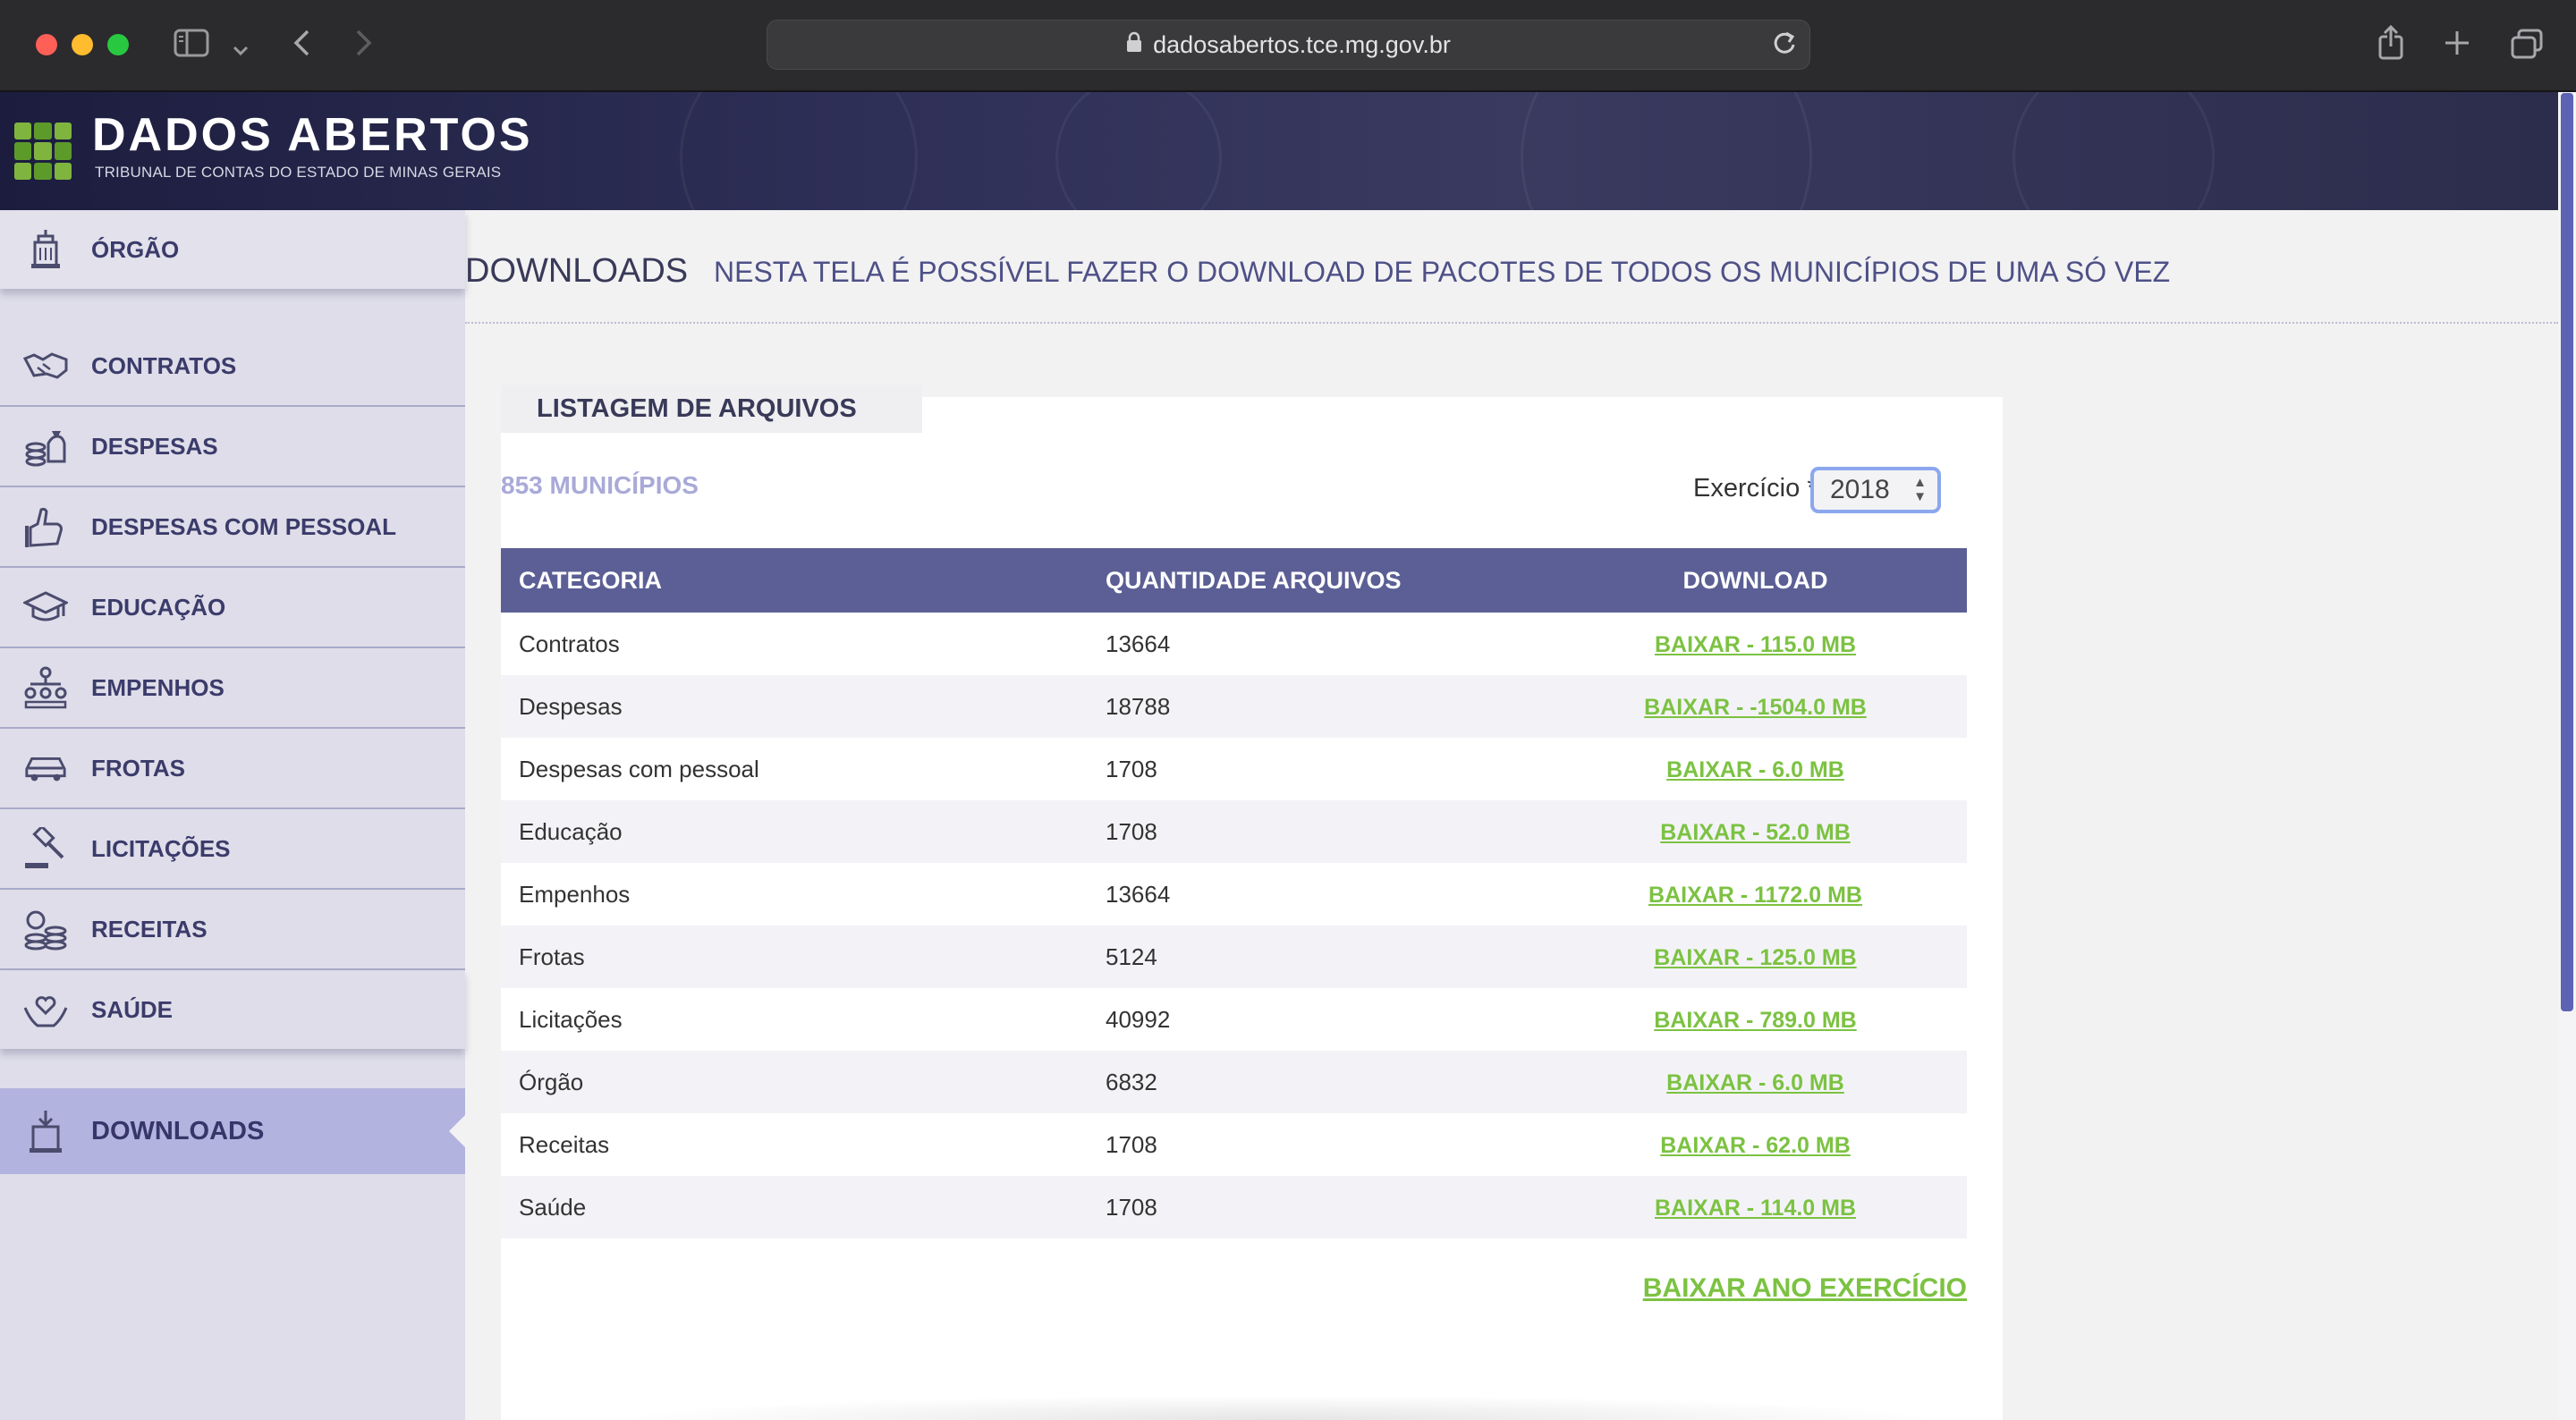 This screenshot has width=2576, height=1420. What do you see at coordinates (232, 688) in the screenshot?
I see `sidebar-item-empenhos: EMPENHOS` at bounding box center [232, 688].